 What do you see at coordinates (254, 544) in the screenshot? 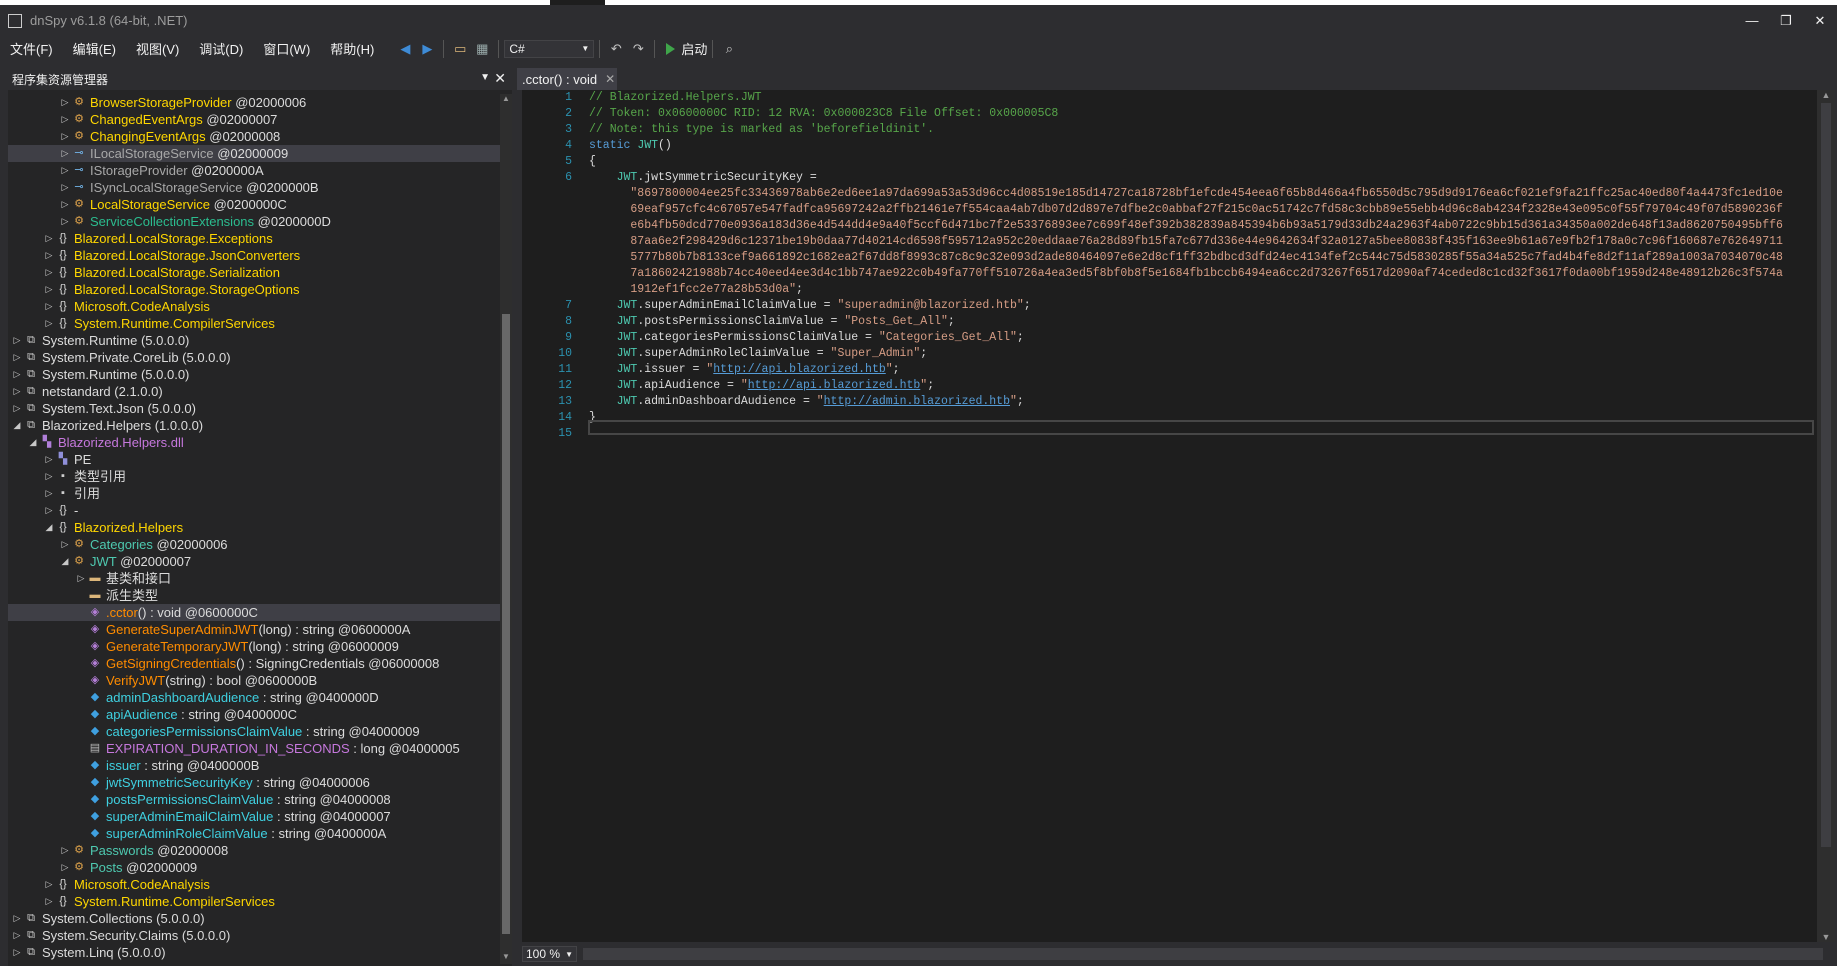
I see `tree-node: ▷ ⚙ Categories @02000006` at bounding box center [254, 544].